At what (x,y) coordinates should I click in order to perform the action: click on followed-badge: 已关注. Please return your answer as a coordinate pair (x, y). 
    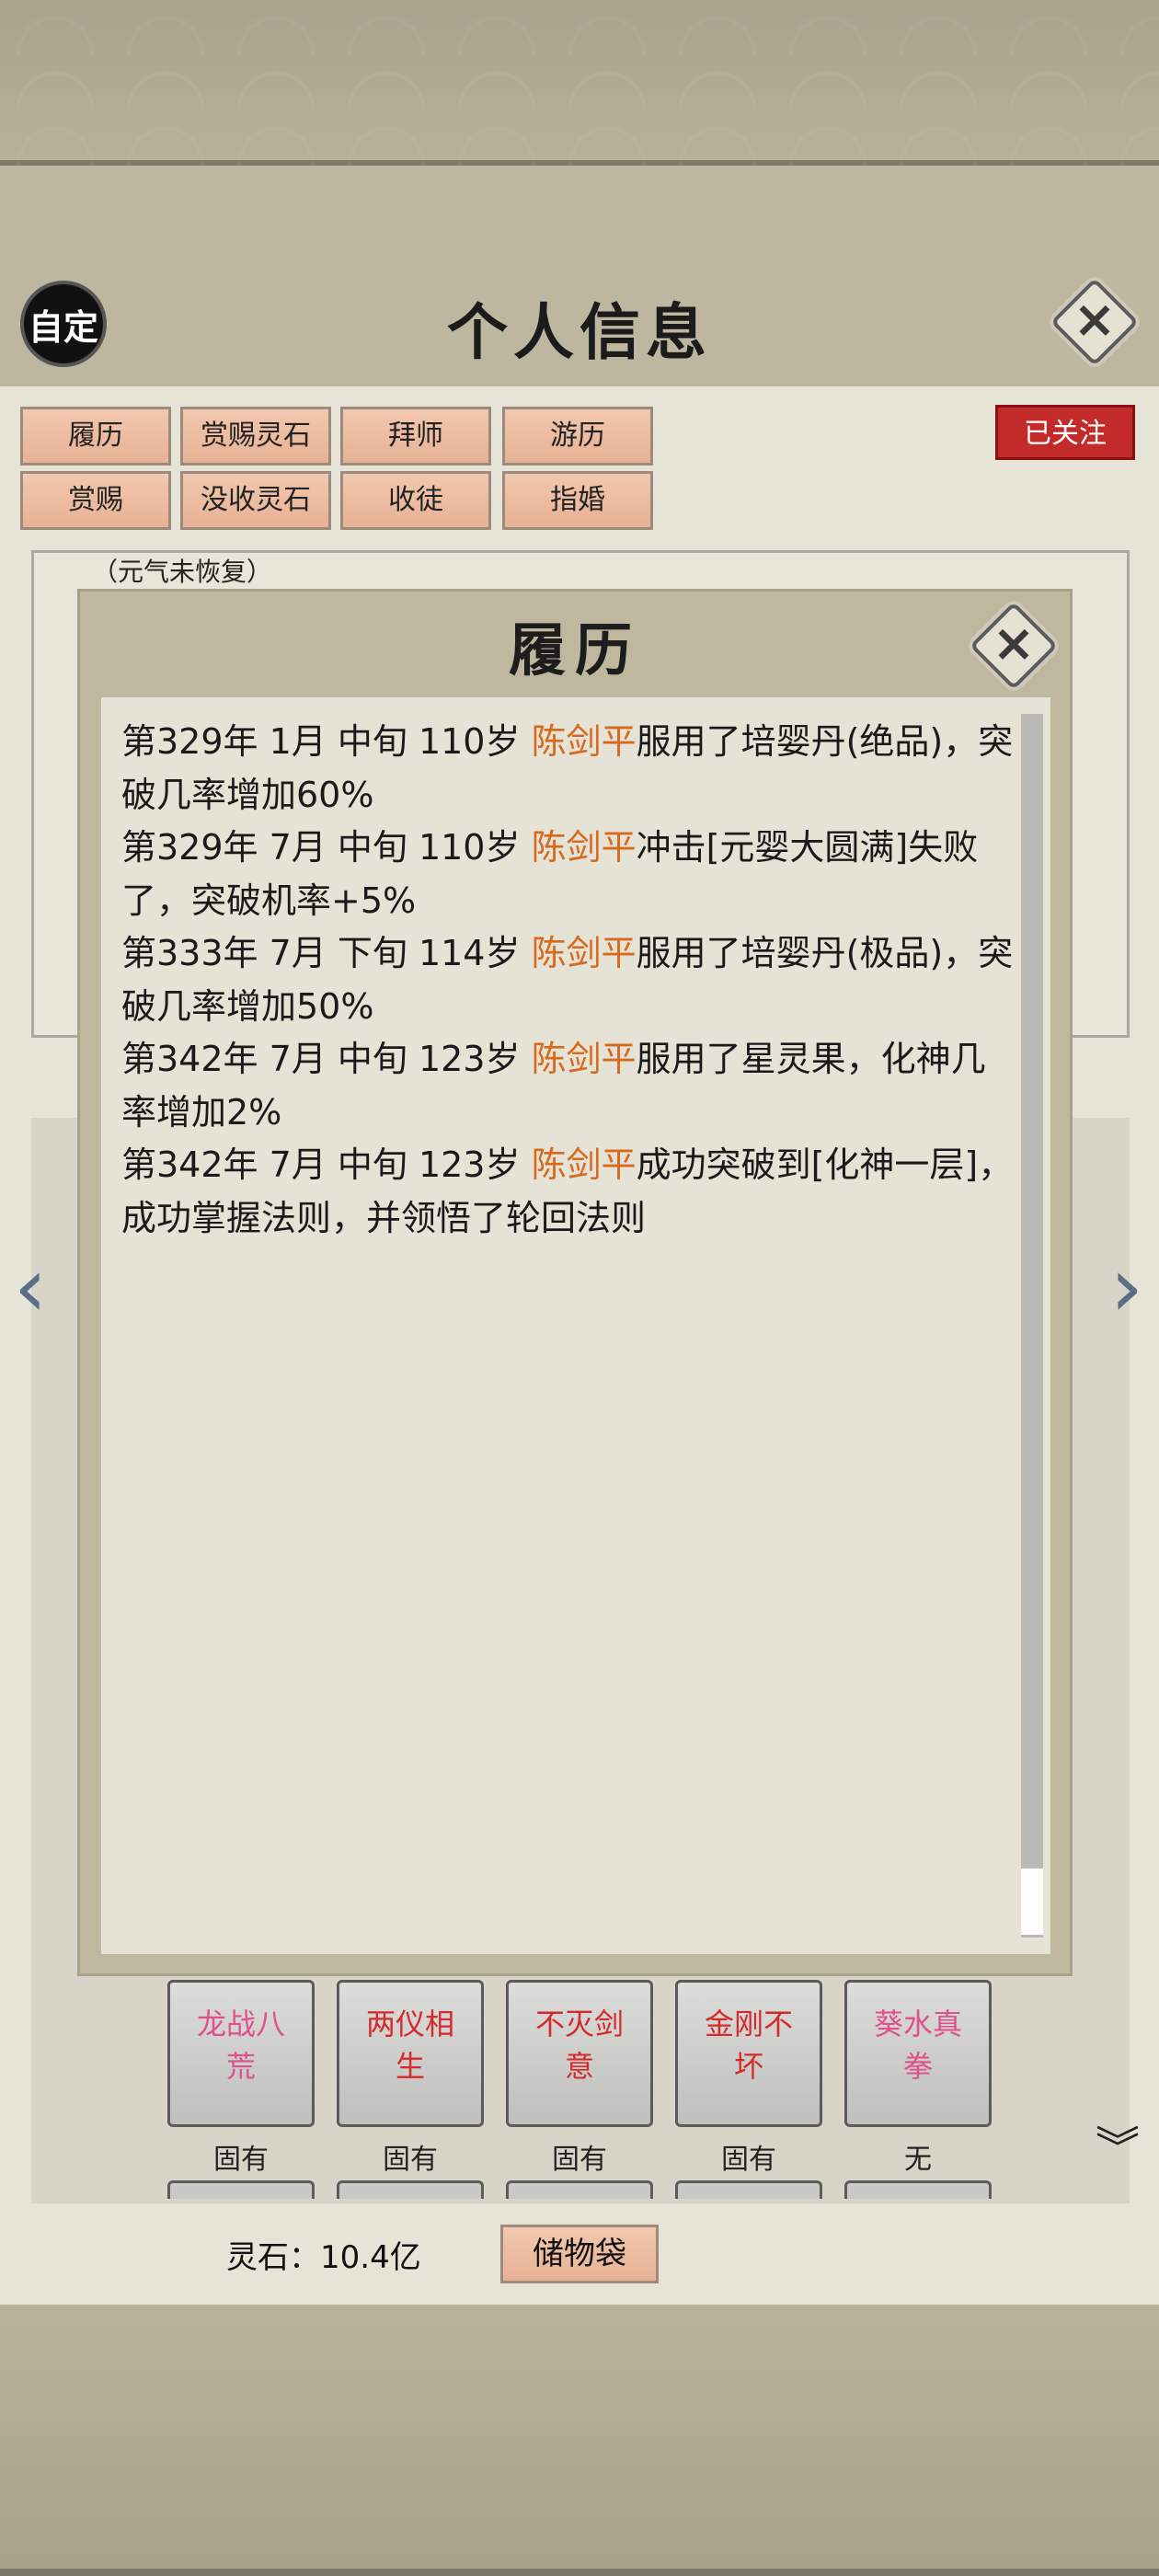
    Looking at the image, I should click on (1065, 432).